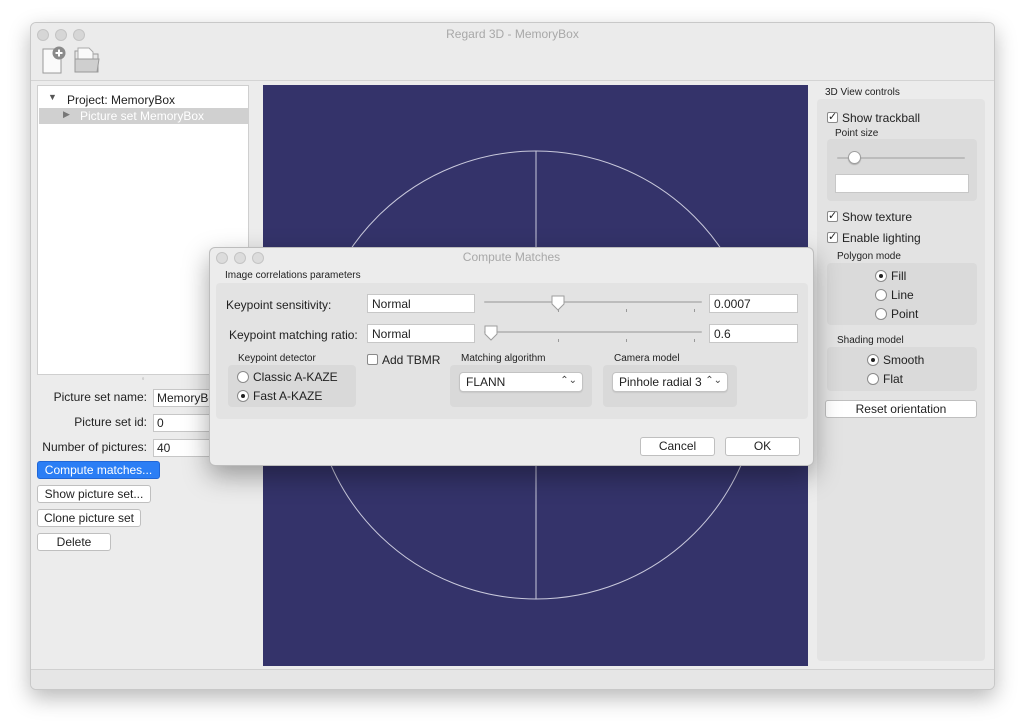 The height and width of the screenshot is (728, 1024). I want to click on show-texture-checkbox: Show texture, so click(870, 216).